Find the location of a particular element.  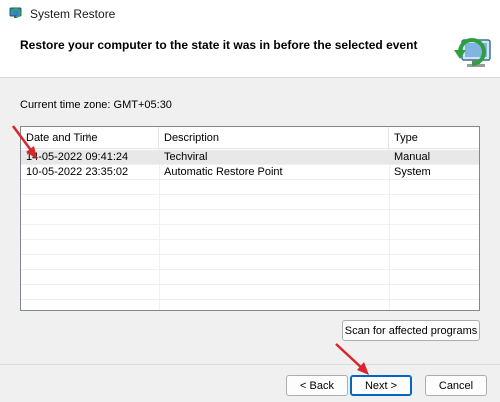

system-restore-icon is located at coordinates (16, 13).